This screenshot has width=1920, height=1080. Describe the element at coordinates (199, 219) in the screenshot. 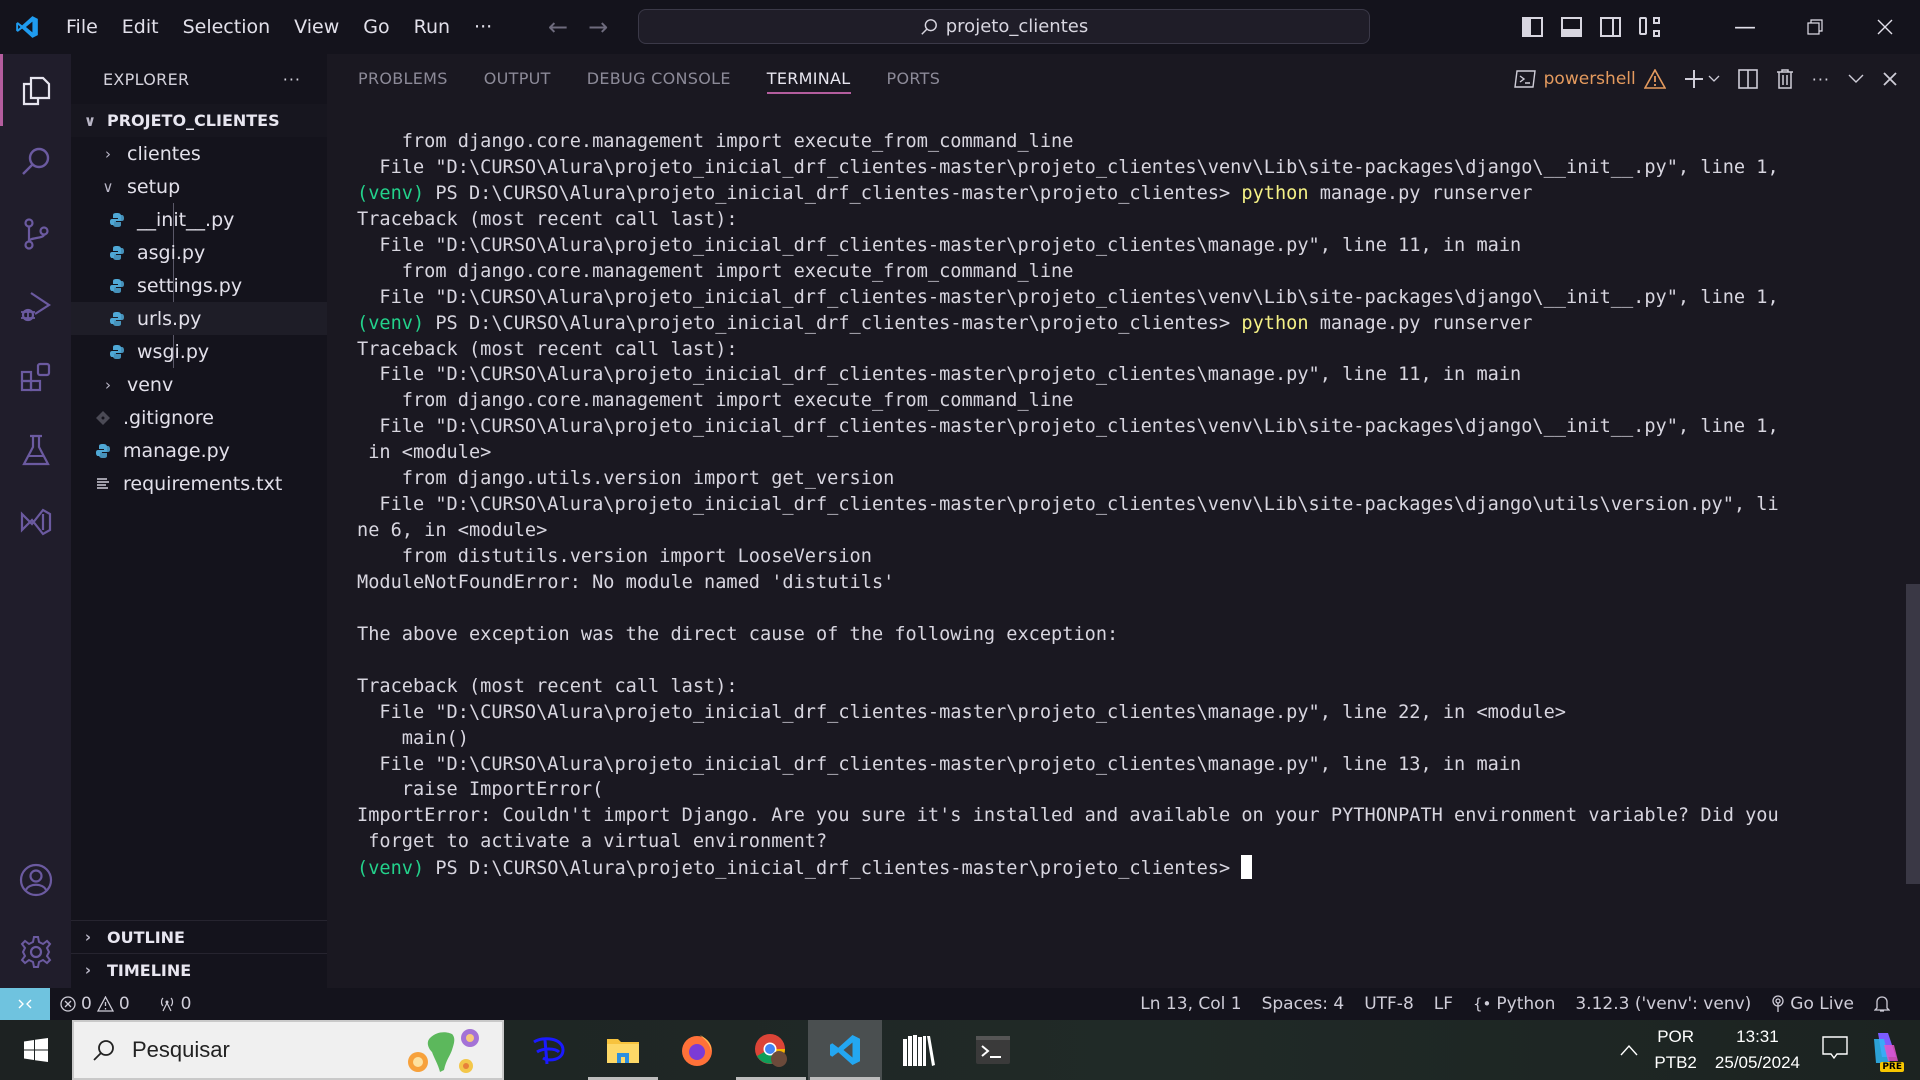

I see `tree-file: __init__.py` at that location.